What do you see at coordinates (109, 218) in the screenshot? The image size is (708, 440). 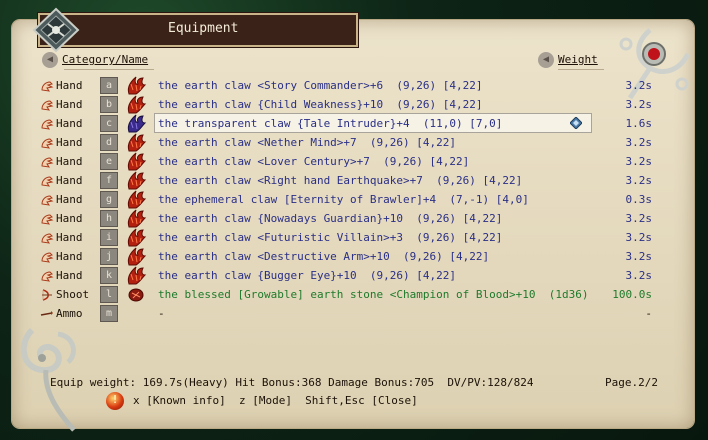 I see `key-button: h` at bounding box center [109, 218].